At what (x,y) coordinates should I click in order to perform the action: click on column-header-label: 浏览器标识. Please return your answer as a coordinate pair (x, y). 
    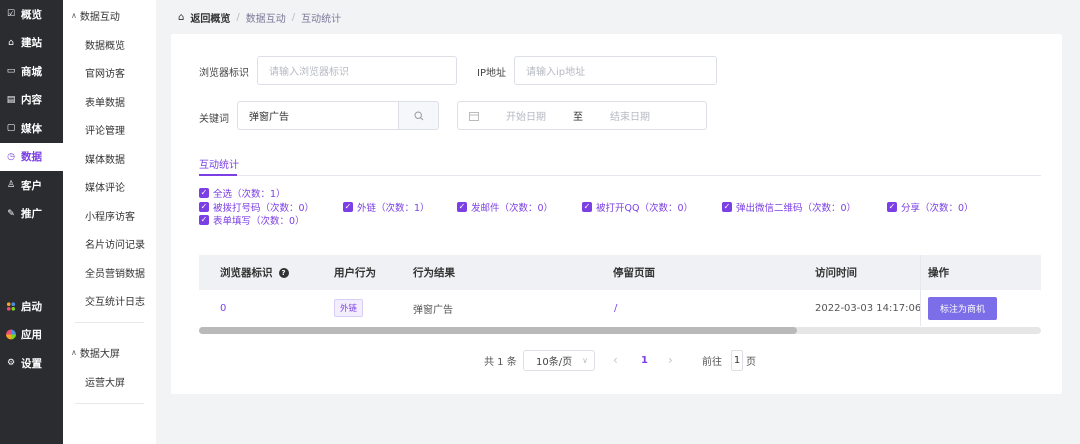
    Looking at the image, I should click on (246, 273).